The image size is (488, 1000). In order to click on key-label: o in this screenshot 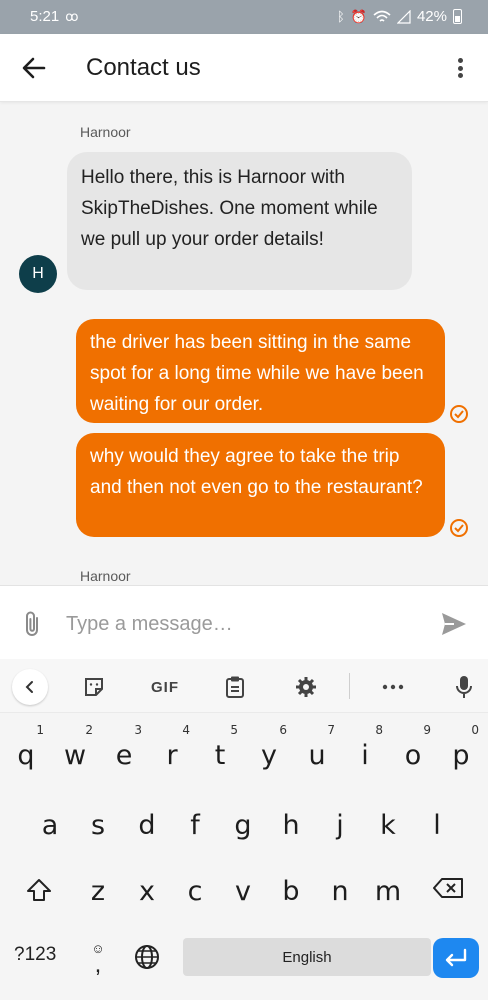, I will do `click(413, 755)`.